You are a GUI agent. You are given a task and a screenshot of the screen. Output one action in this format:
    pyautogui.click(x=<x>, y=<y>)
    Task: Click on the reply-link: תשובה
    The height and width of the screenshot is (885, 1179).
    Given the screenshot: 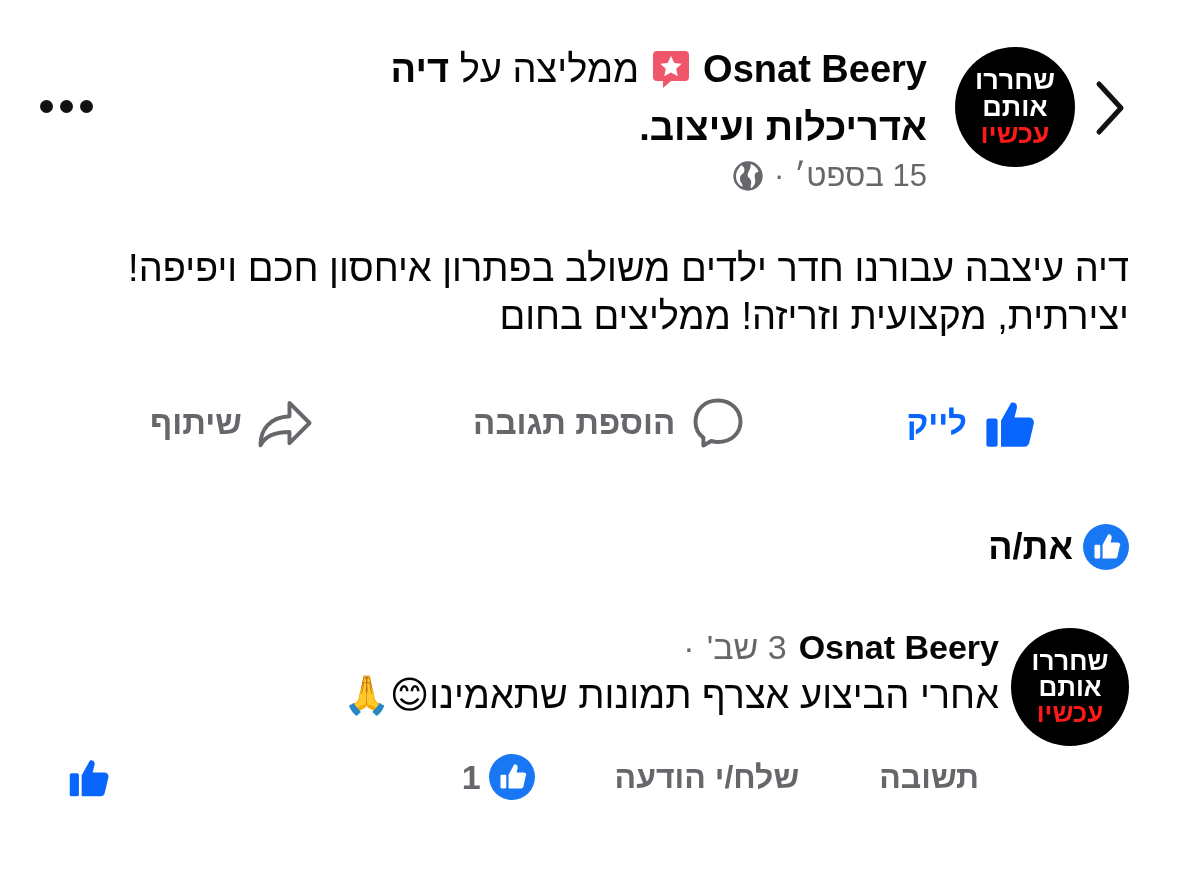 What is the action you would take?
    pyautogui.click(x=929, y=777)
    